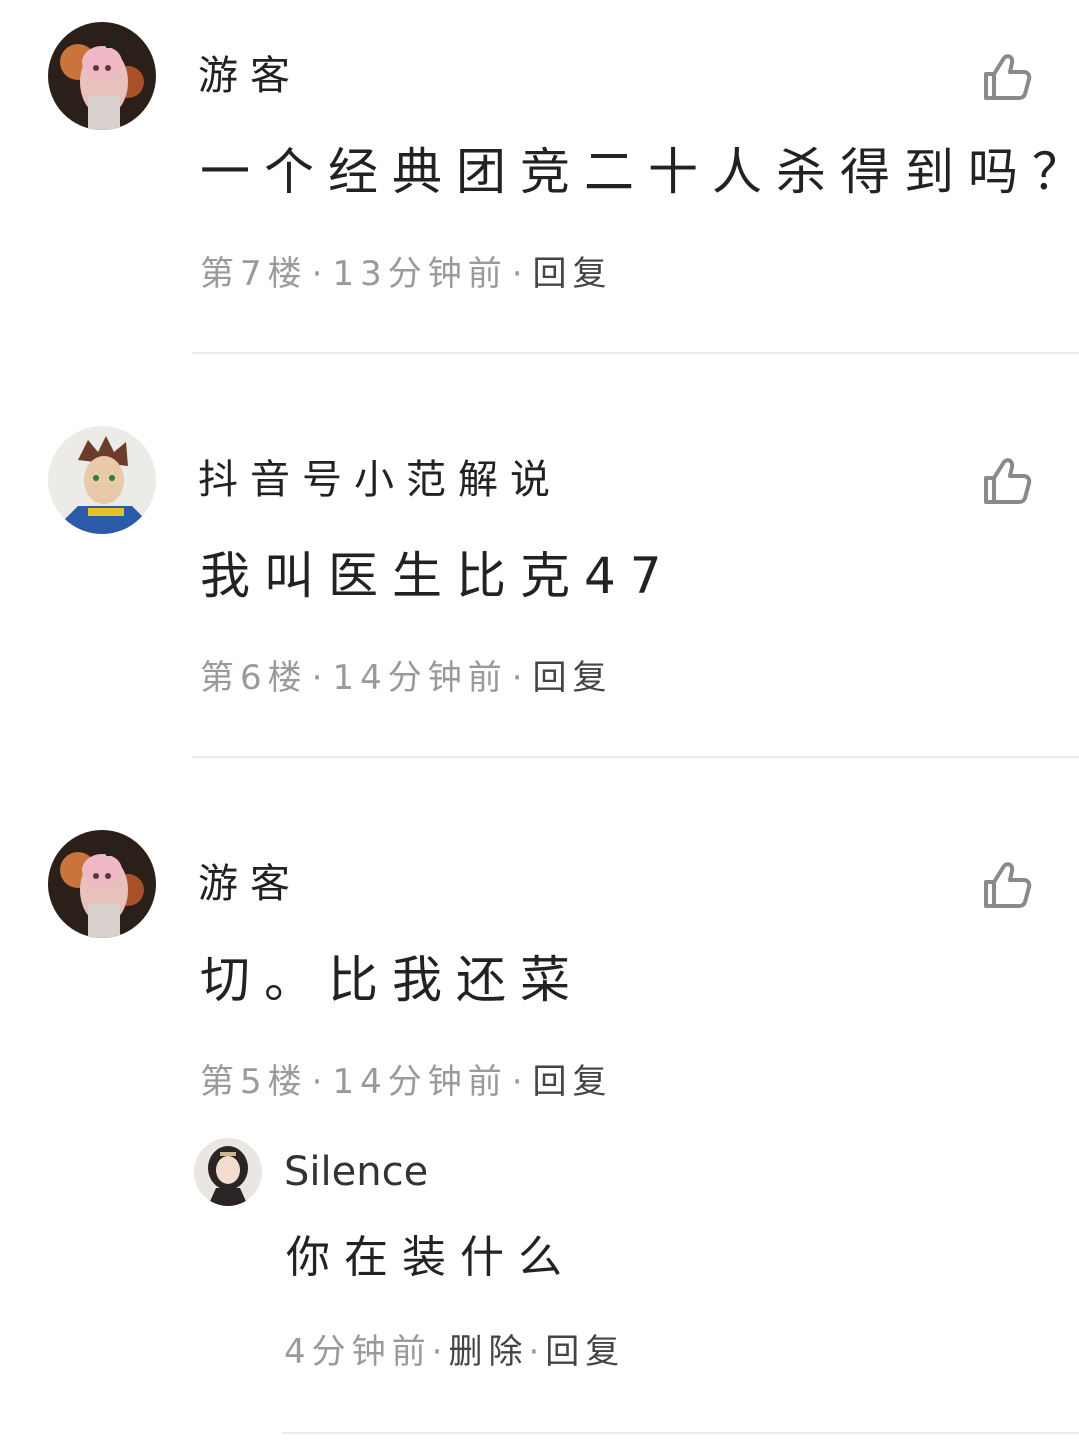  What do you see at coordinates (488, 1352) in the screenshot?
I see `delete-button: 删除` at bounding box center [488, 1352].